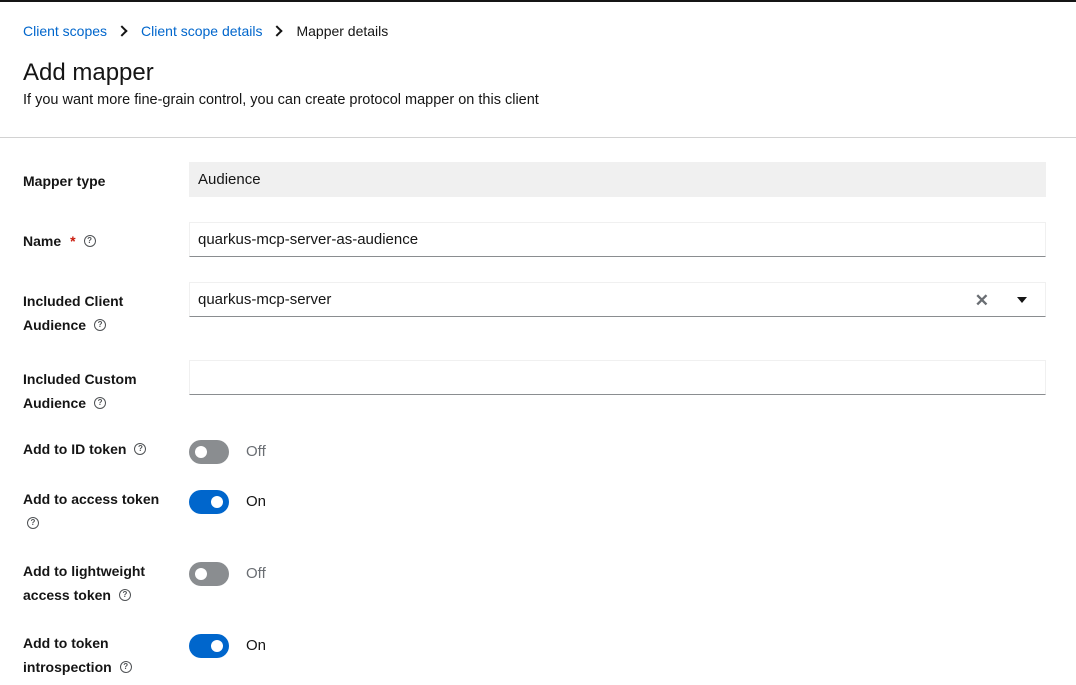  Describe the element at coordinates (617, 299) in the screenshot. I see `included-client-audience-select: quarkus-mcp-server ✕` at that location.